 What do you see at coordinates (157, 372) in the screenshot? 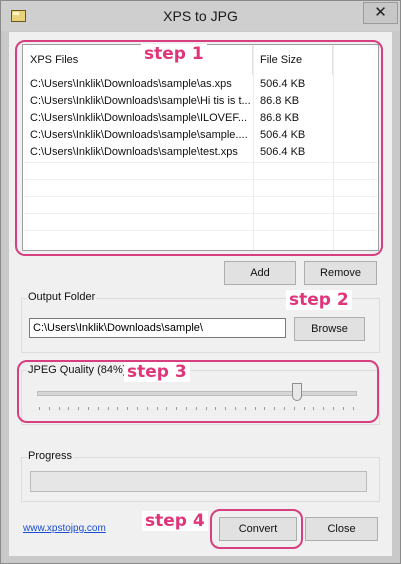
I see `step-3-annotation: step 3` at bounding box center [157, 372].